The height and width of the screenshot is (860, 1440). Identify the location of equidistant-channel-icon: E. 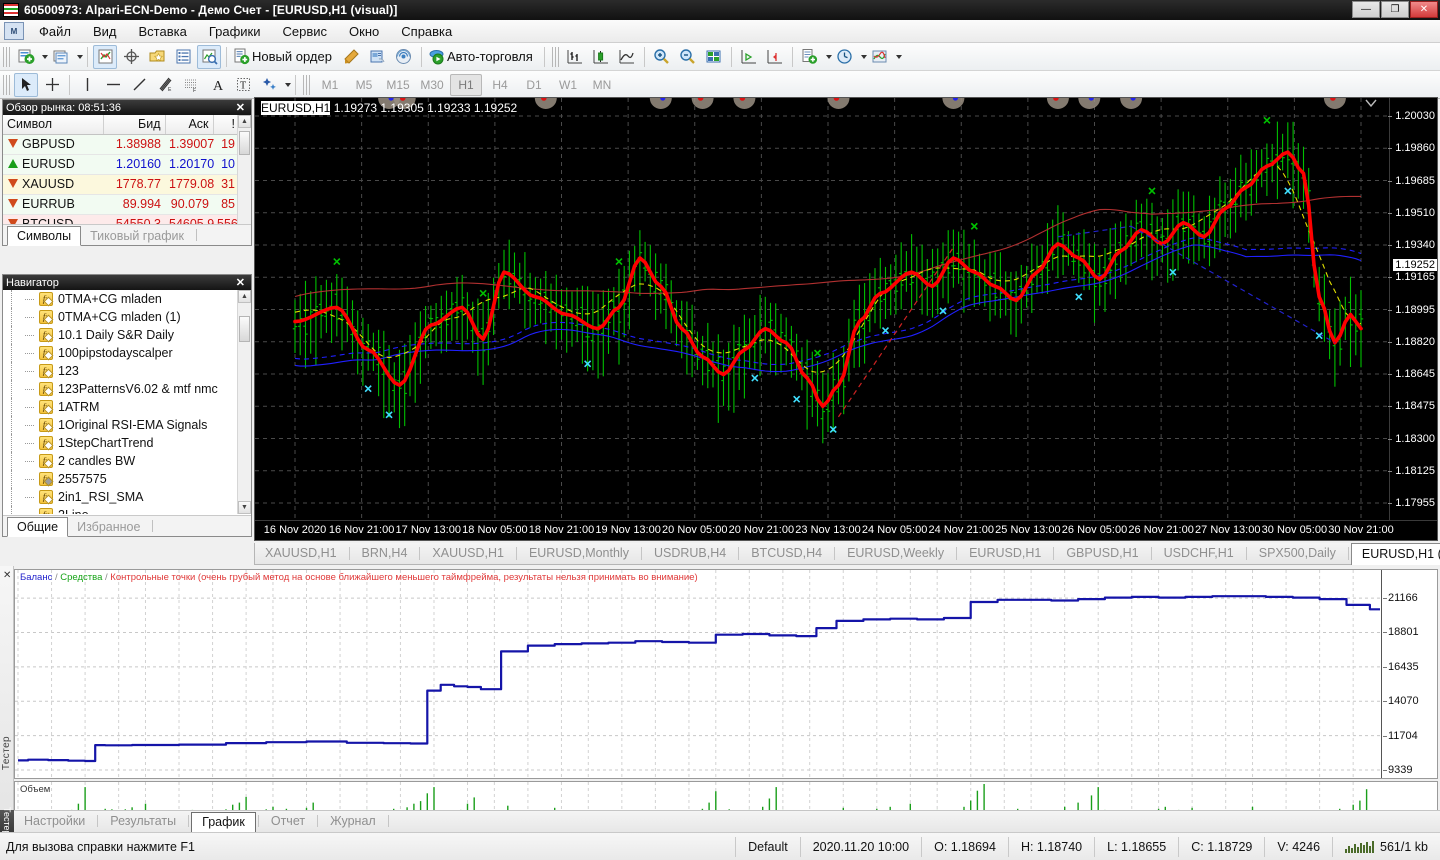
(165, 85).